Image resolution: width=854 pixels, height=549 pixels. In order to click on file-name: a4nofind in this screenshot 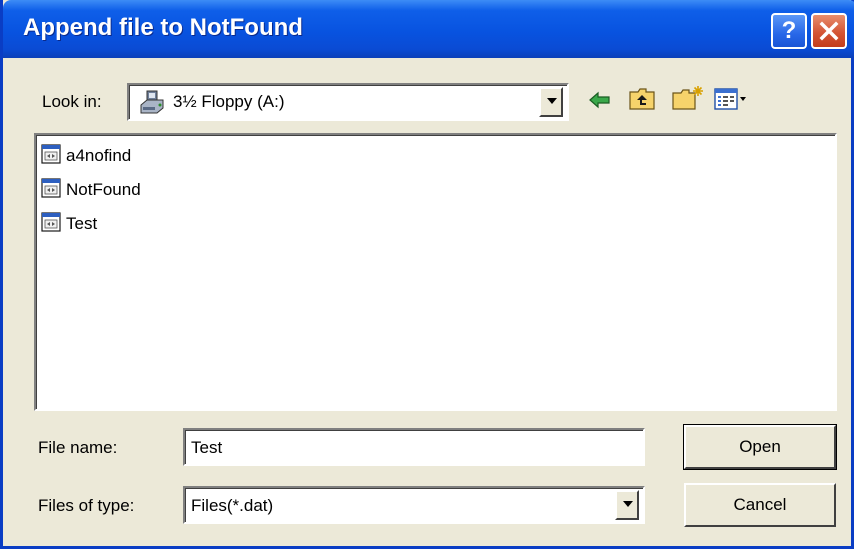, I will do `click(99, 155)`.